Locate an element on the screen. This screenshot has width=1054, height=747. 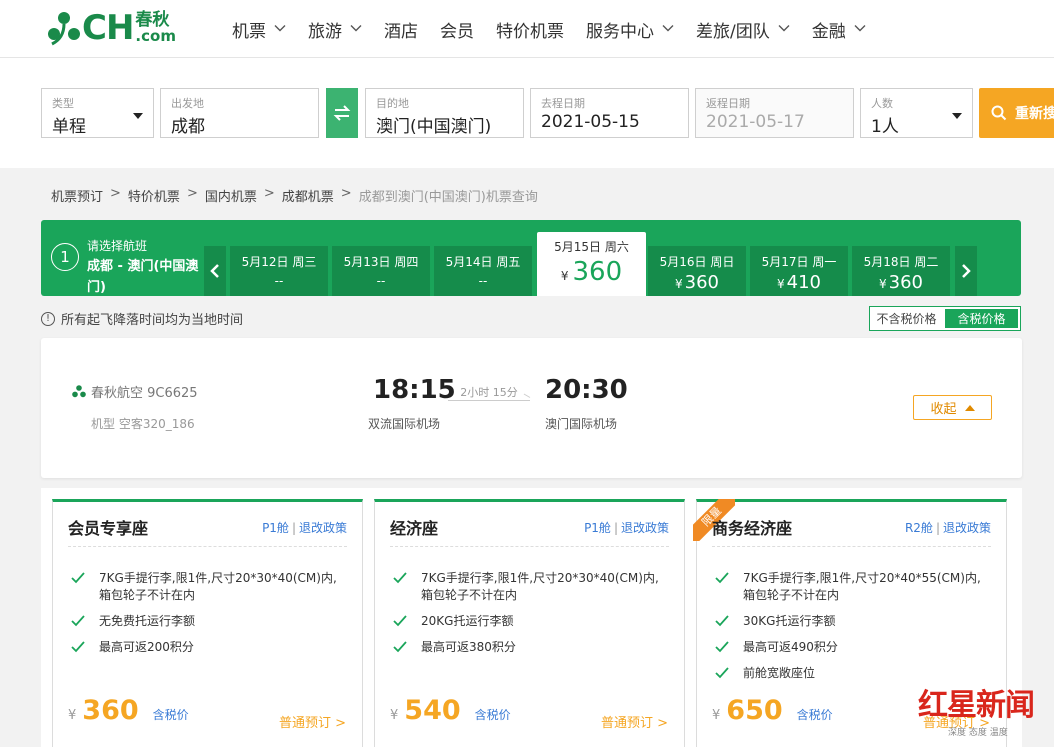
date-price-value: 360 is located at coordinates (597, 272).